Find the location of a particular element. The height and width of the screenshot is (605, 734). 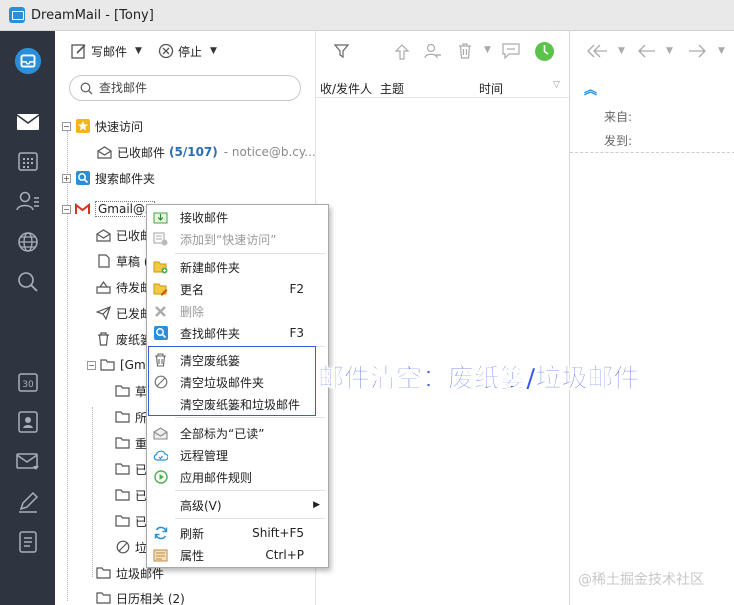

menu-item-mark-all-read: 全部标为“已读” is located at coordinates (237, 433).